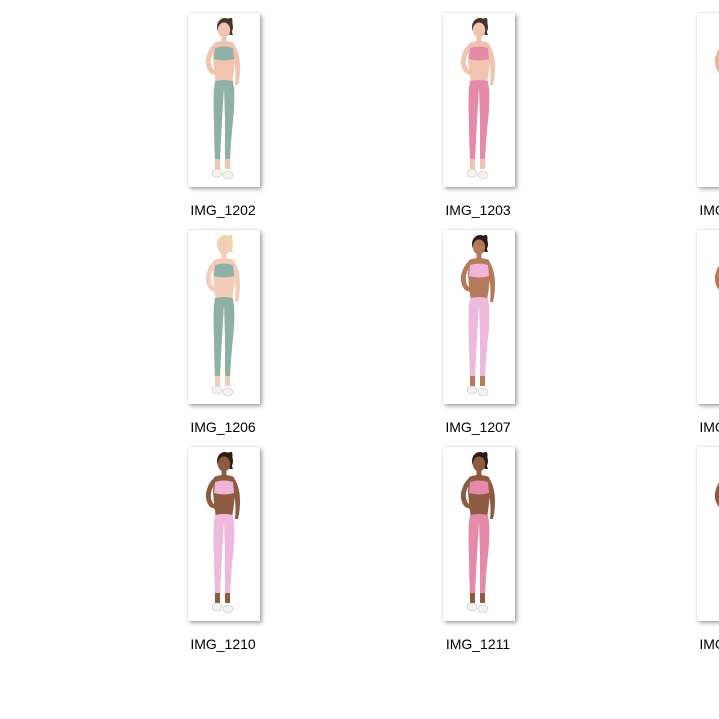  Describe the element at coordinates (223, 427) in the screenshot. I see `file-name-label: IMG_1206` at that location.